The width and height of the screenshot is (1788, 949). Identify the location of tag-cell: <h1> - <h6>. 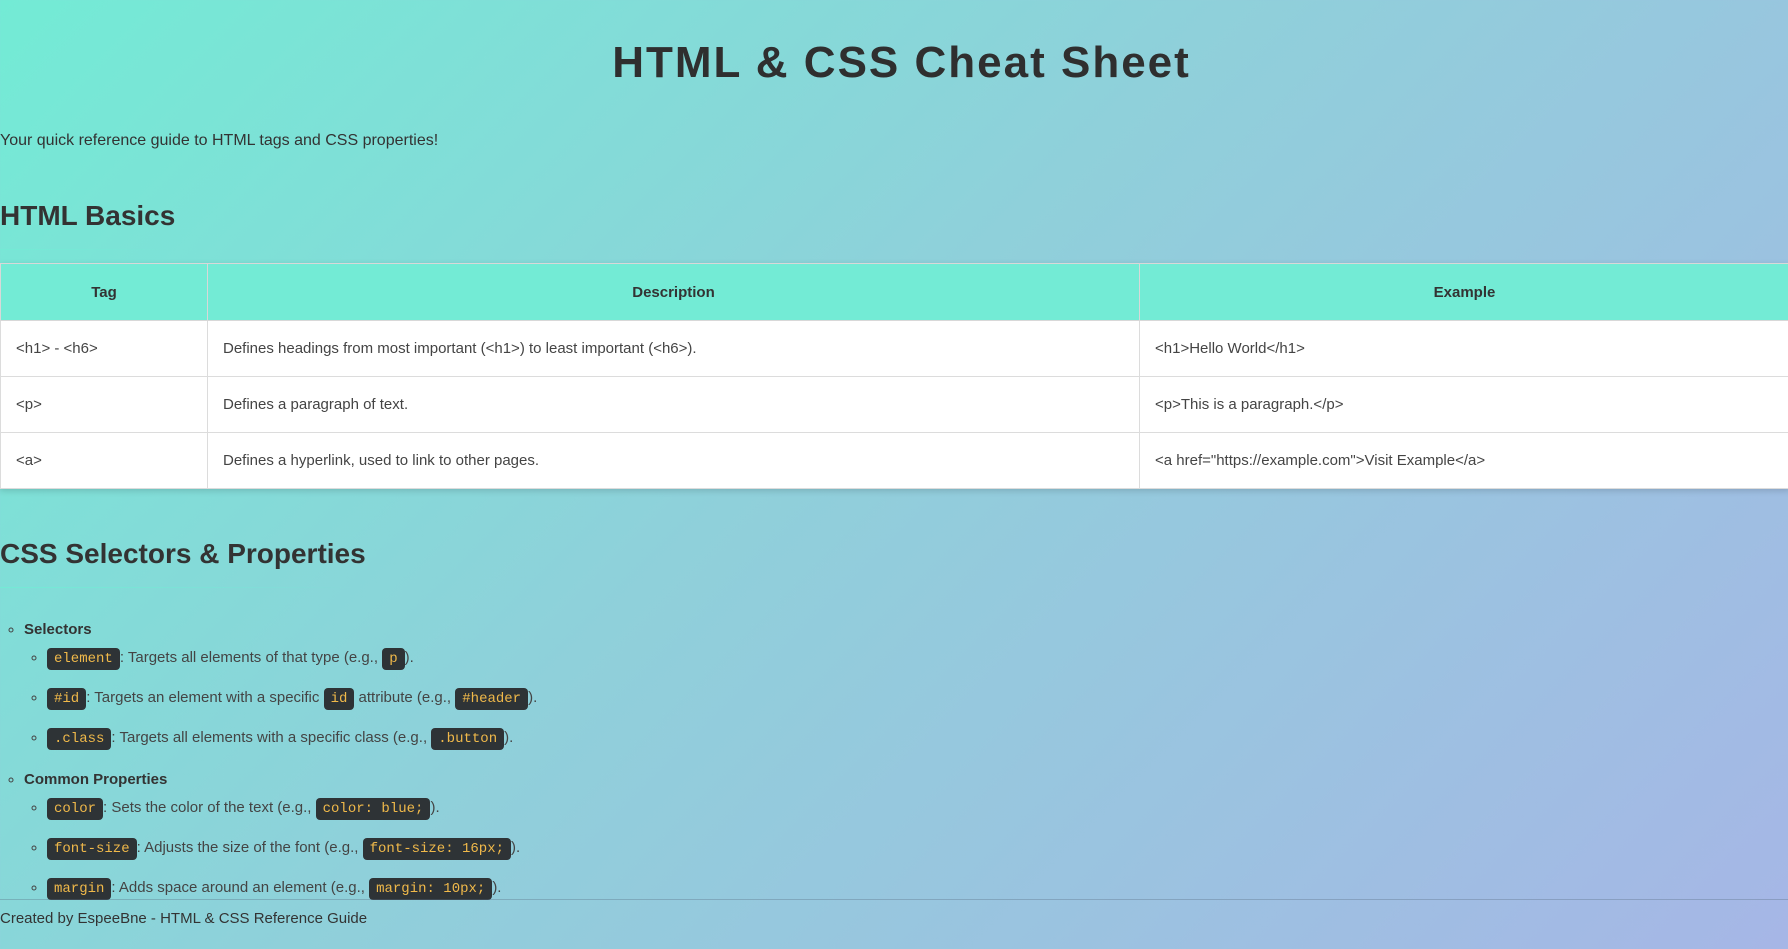
(104, 348).